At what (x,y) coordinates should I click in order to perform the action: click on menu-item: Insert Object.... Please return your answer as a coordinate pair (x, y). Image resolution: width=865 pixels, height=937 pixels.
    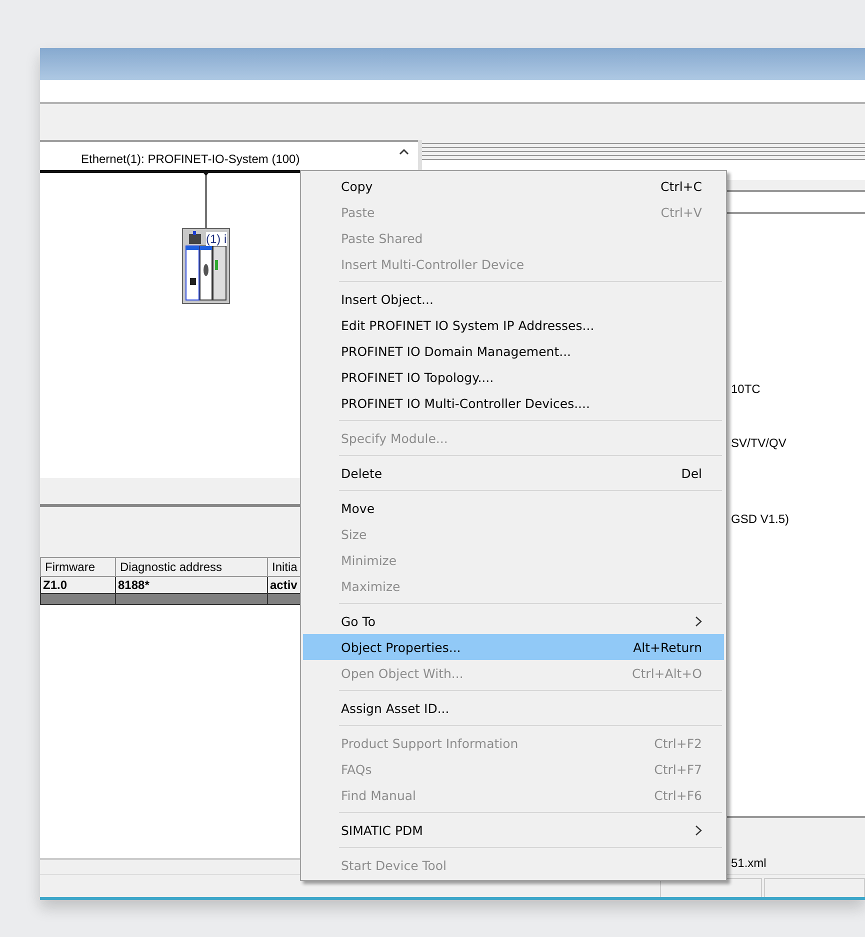
    Looking at the image, I should click on (513, 299).